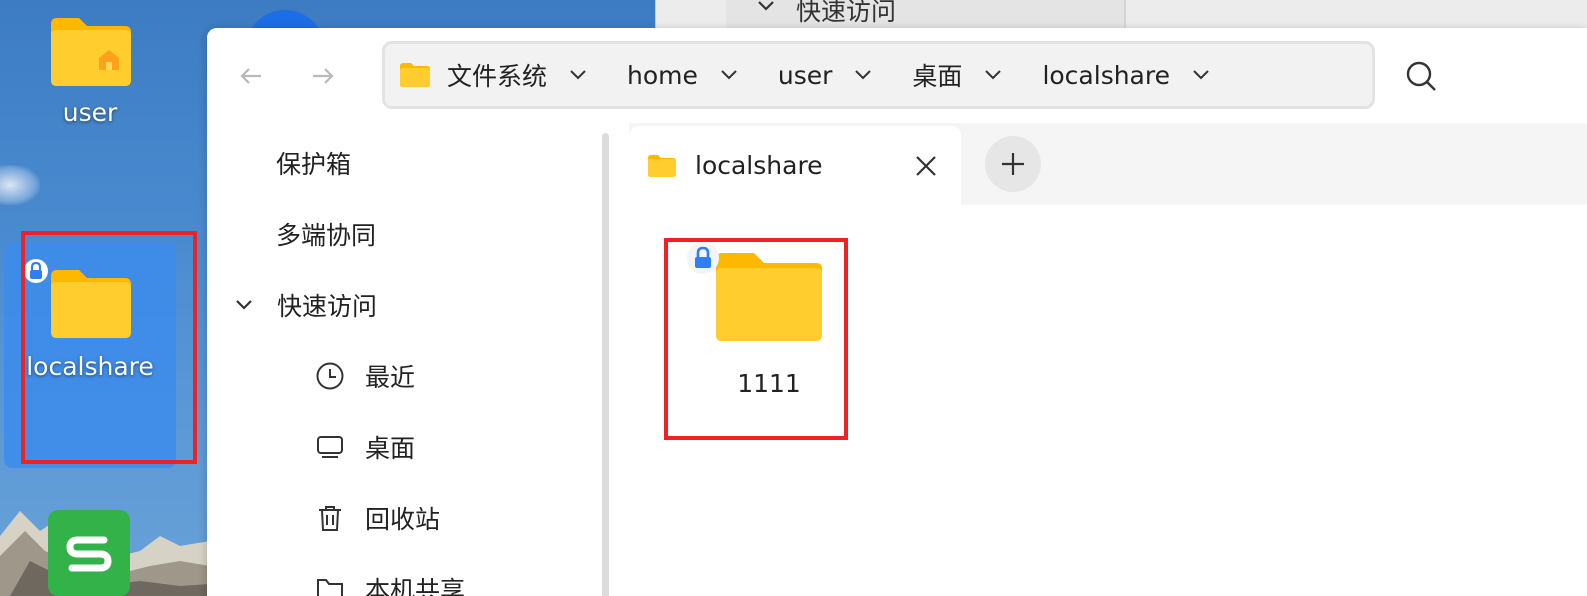 Image resolution: width=1587 pixels, height=596 pixels. I want to click on desktop-icon-localshare: localshare, so click(90, 355).